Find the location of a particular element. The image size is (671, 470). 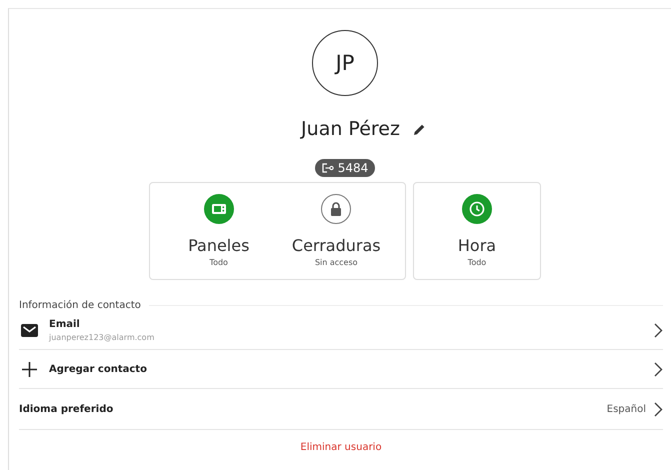

permission-title: Cerraduras is located at coordinates (336, 245).